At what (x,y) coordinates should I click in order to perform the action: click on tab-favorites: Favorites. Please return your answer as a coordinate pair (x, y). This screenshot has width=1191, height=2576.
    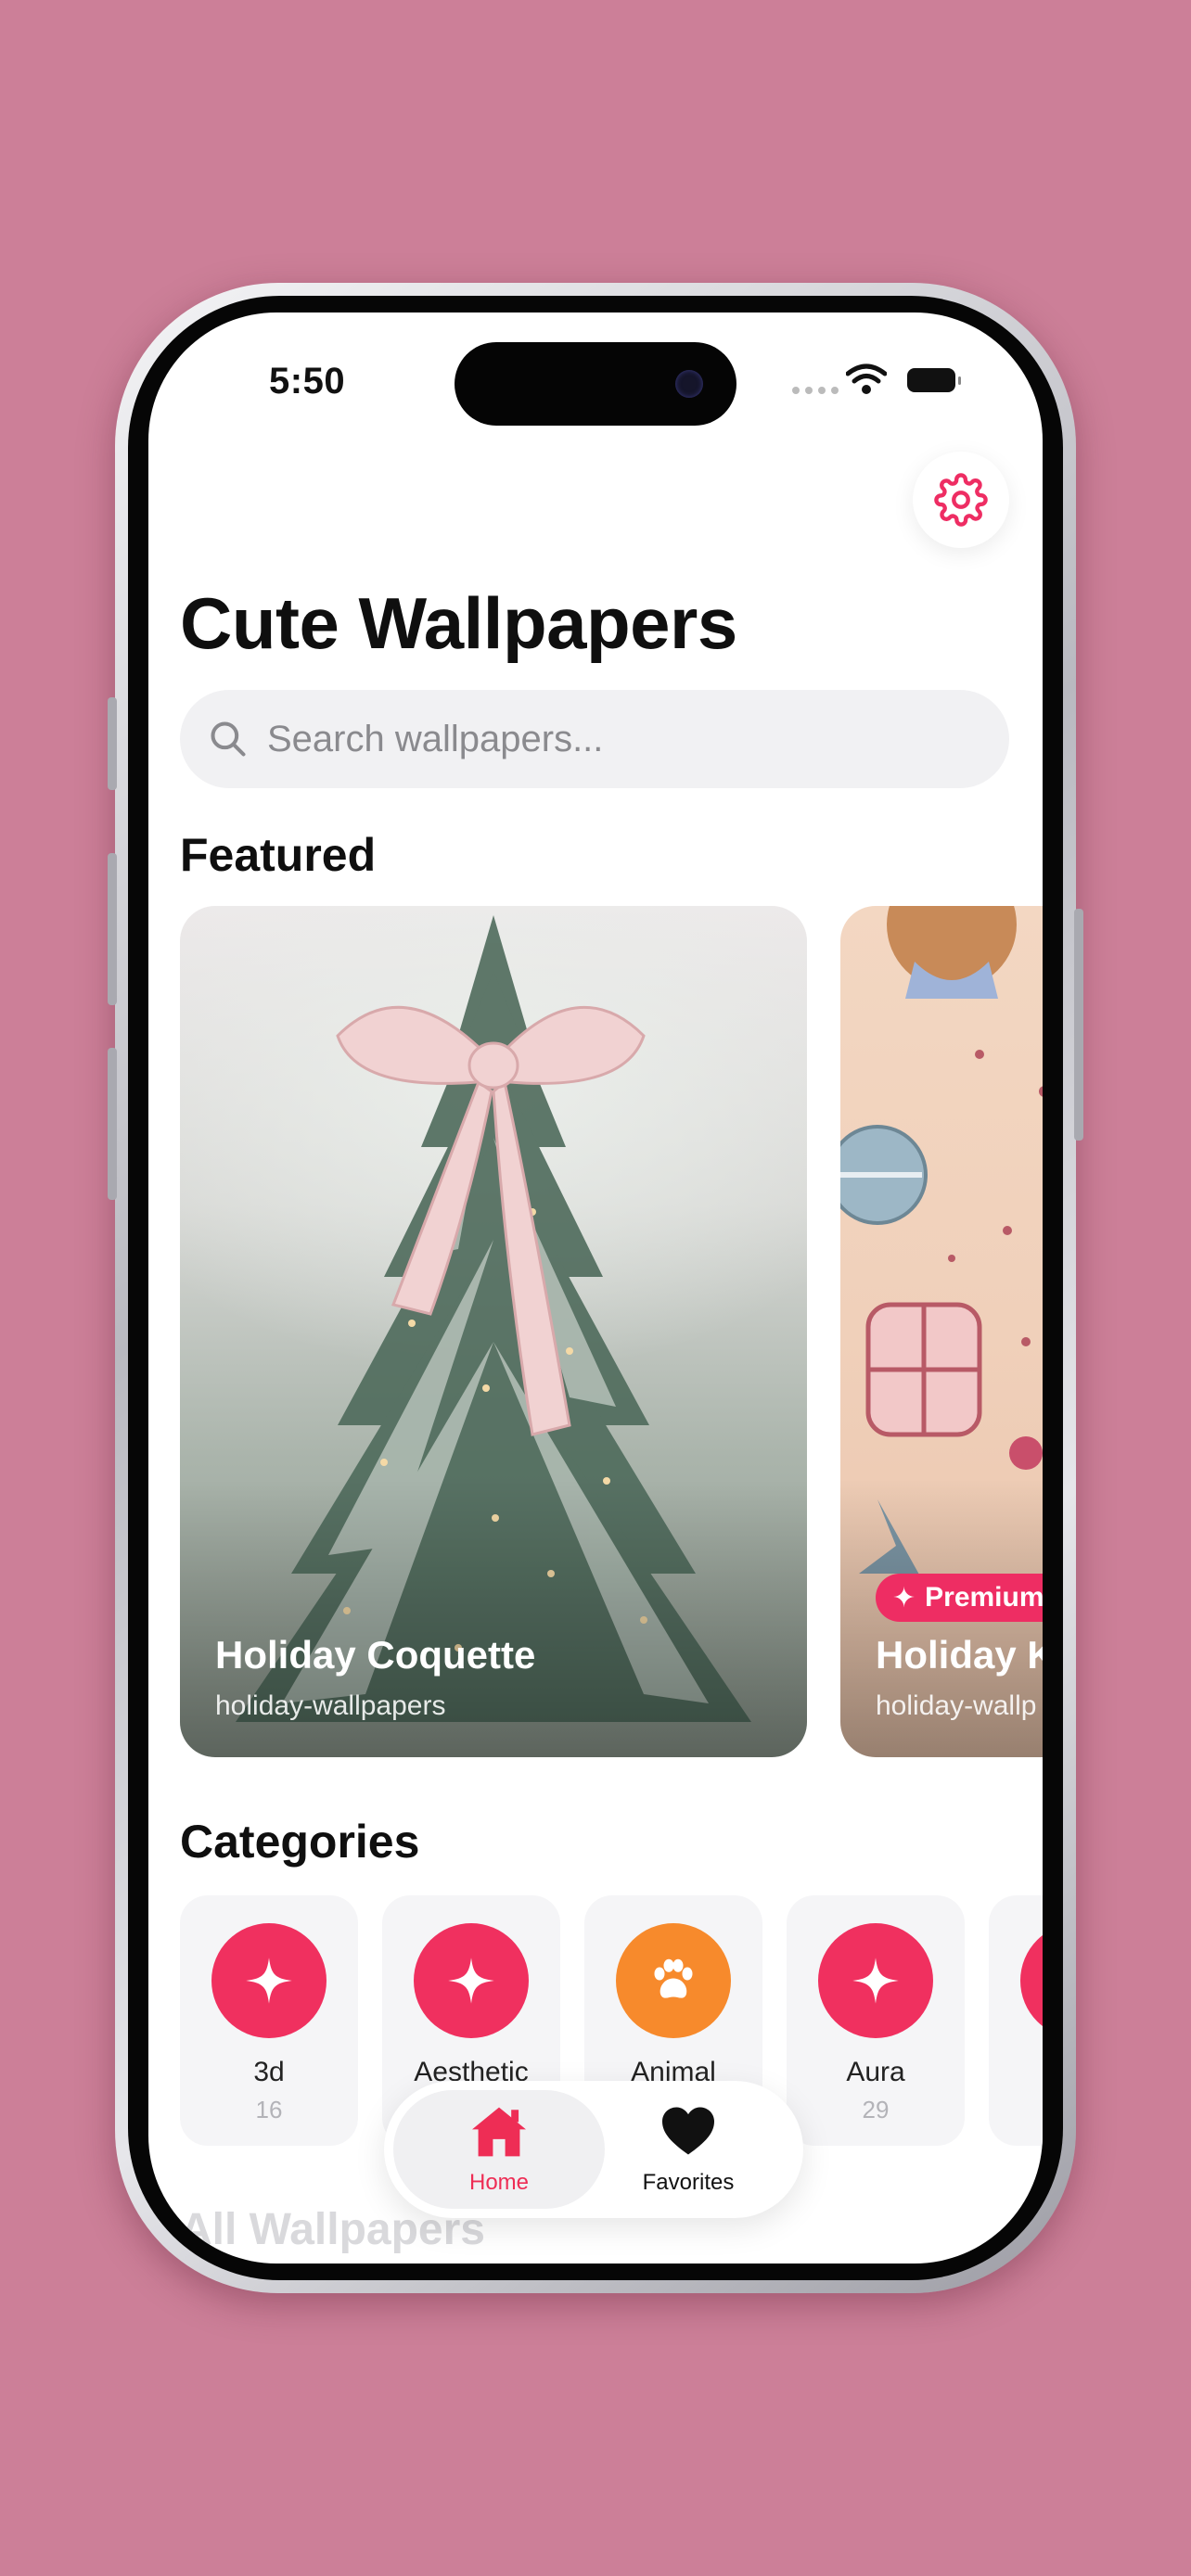
    Looking at the image, I should click on (688, 2150).